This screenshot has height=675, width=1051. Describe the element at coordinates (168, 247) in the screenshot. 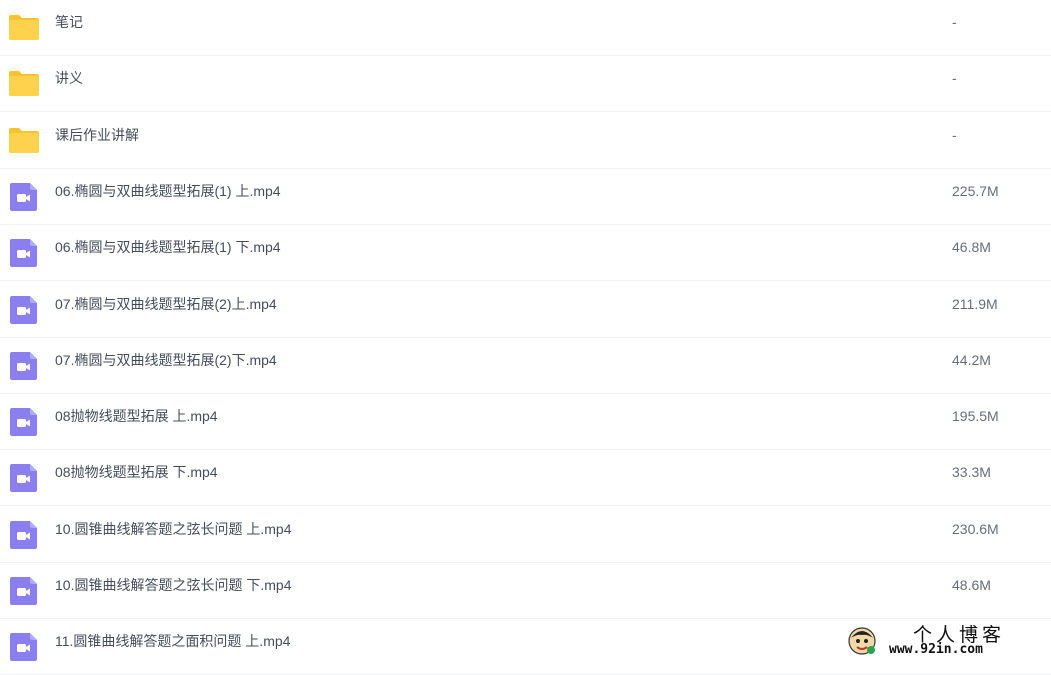

I see `file-name: 06.椭圆与双曲线题型拓展(1) 下.mp4` at that location.